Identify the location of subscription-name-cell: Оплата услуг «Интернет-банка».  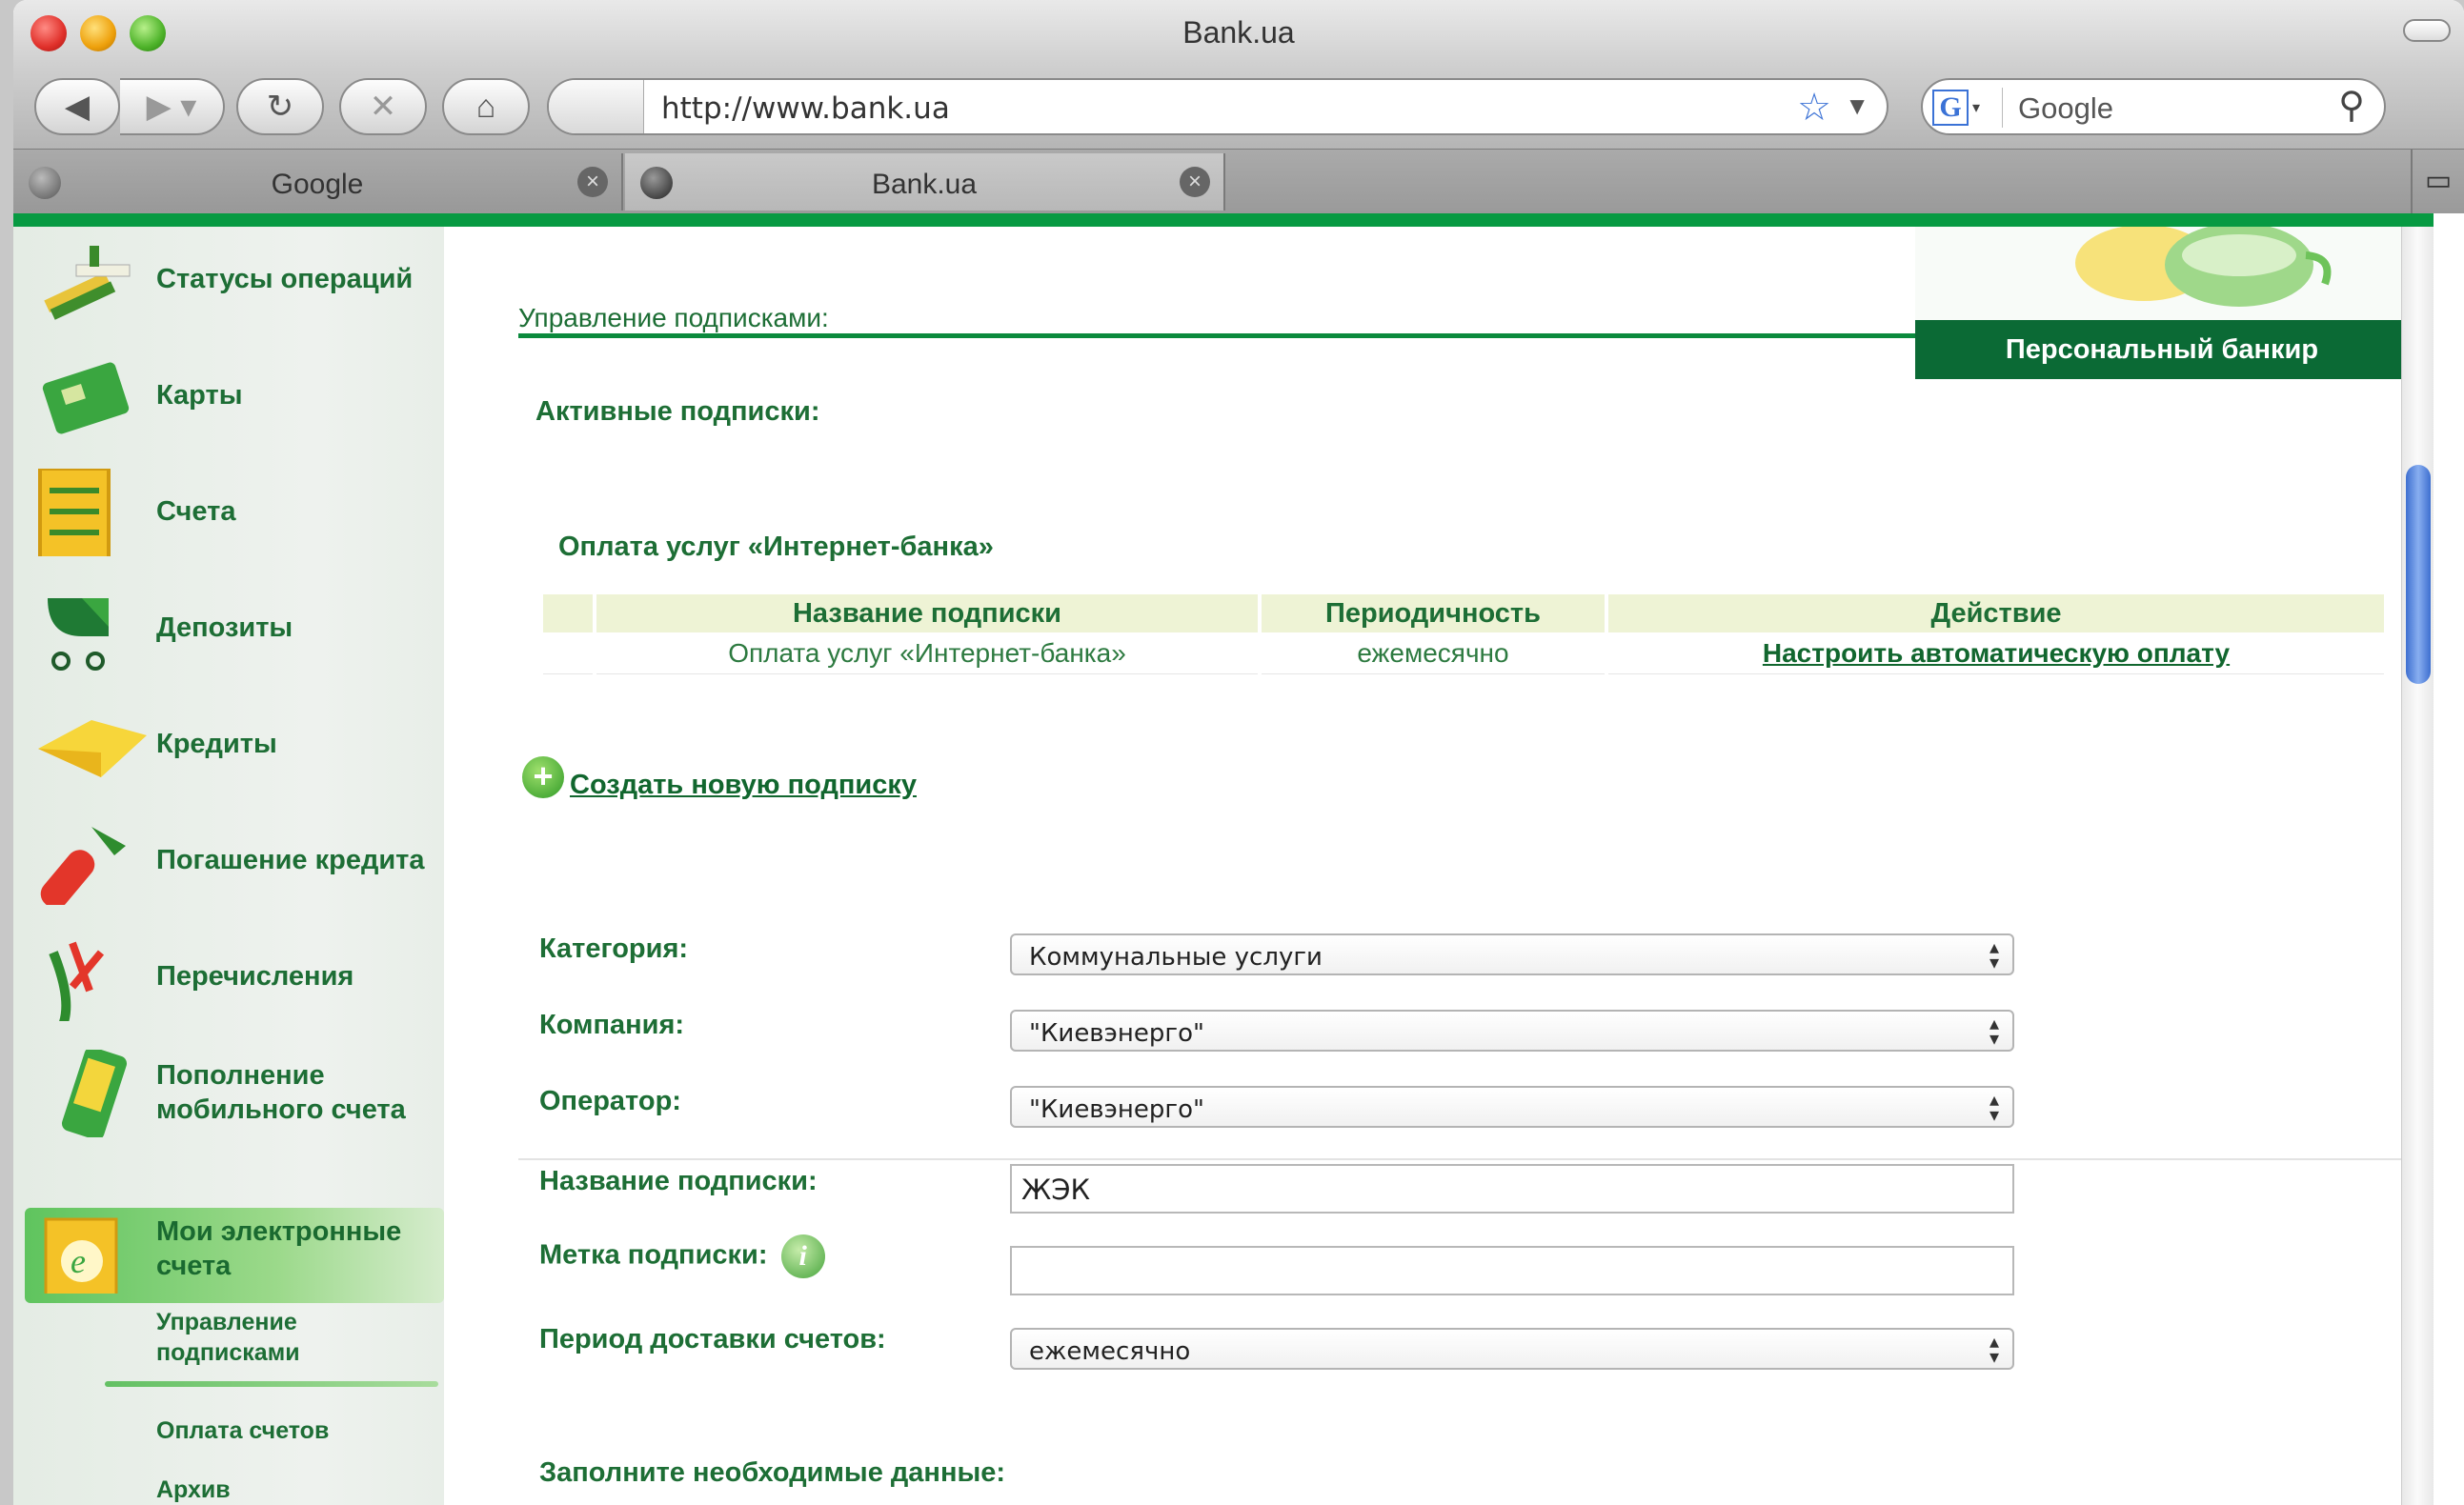
(927, 653).